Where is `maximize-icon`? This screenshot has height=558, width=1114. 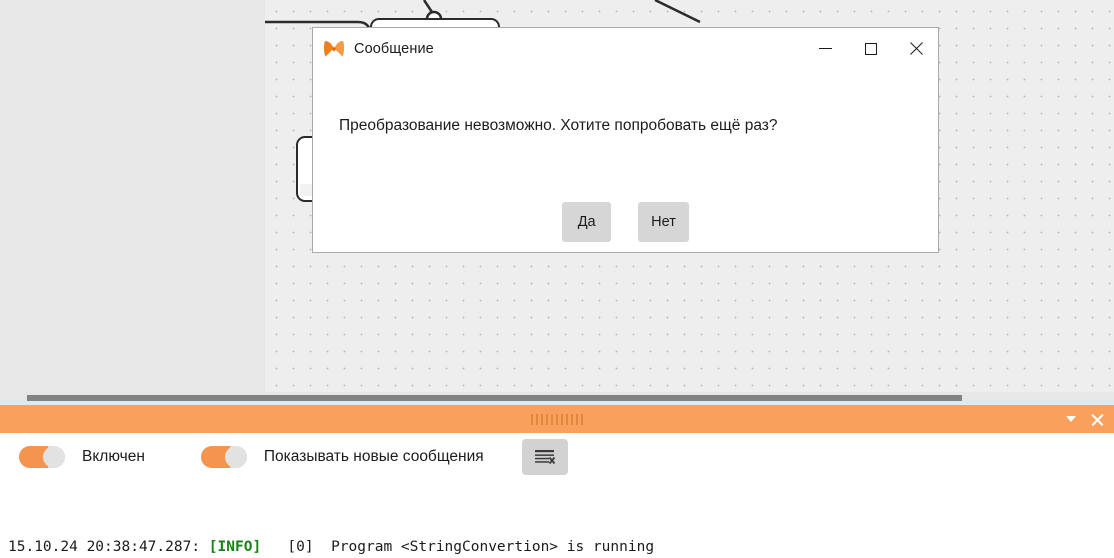 maximize-icon is located at coordinates (870, 48).